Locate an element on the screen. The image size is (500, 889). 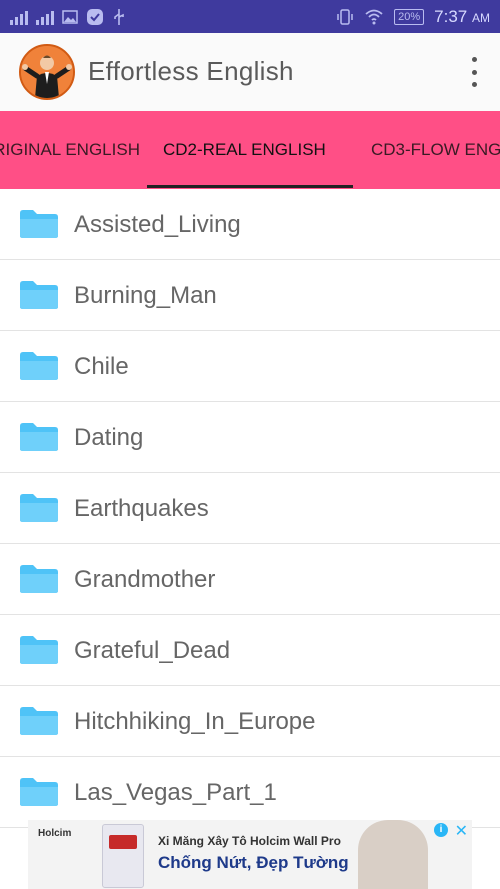
tab-cd3-flow-english: CD3-FLOW ENGLISH is located at coordinates (435, 150).